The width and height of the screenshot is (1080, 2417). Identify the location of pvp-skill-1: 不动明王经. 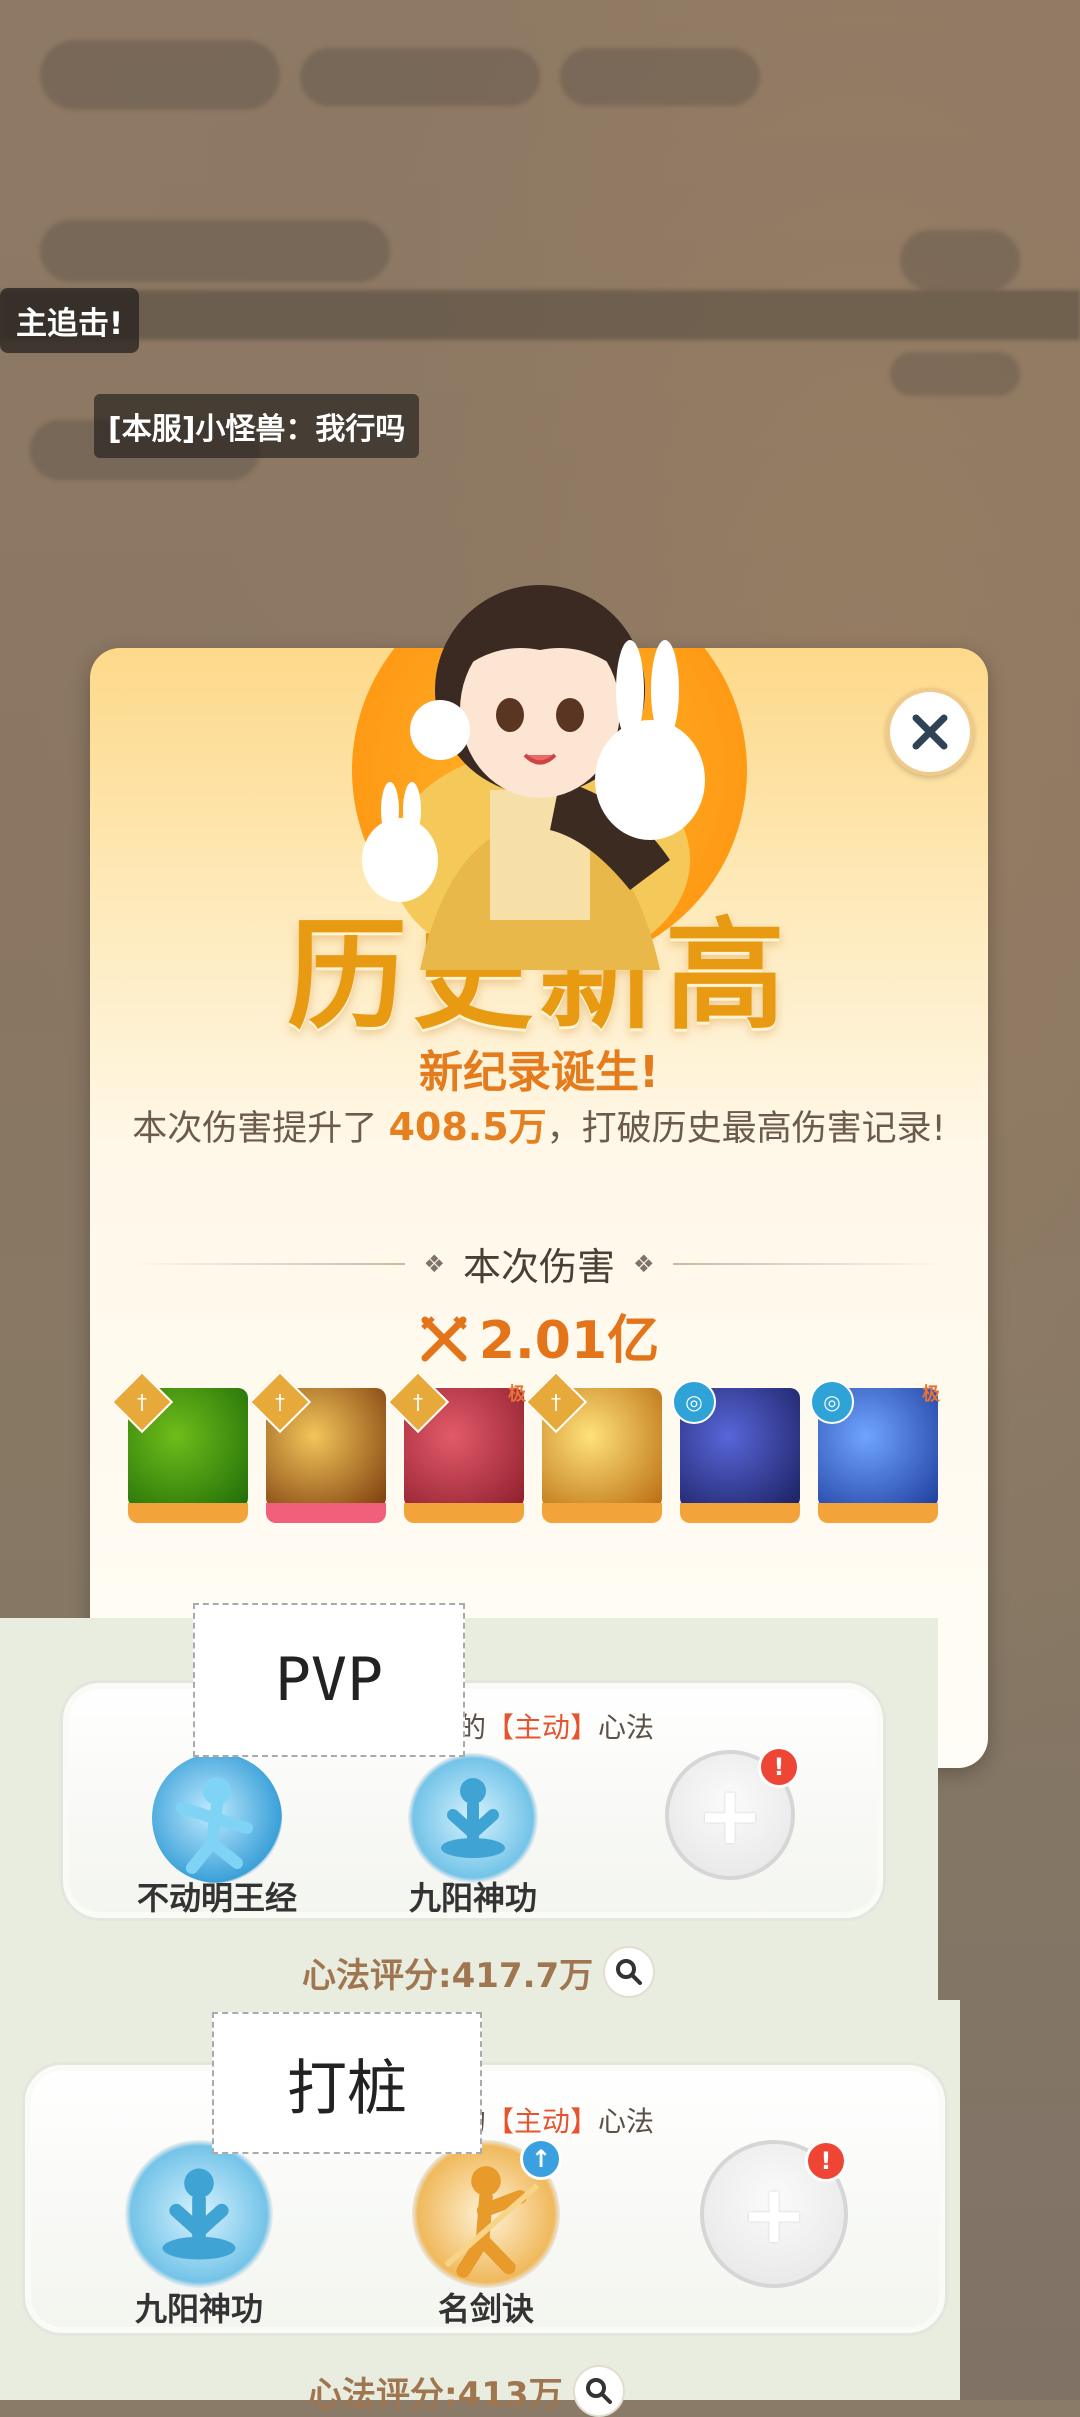
(217, 1835).